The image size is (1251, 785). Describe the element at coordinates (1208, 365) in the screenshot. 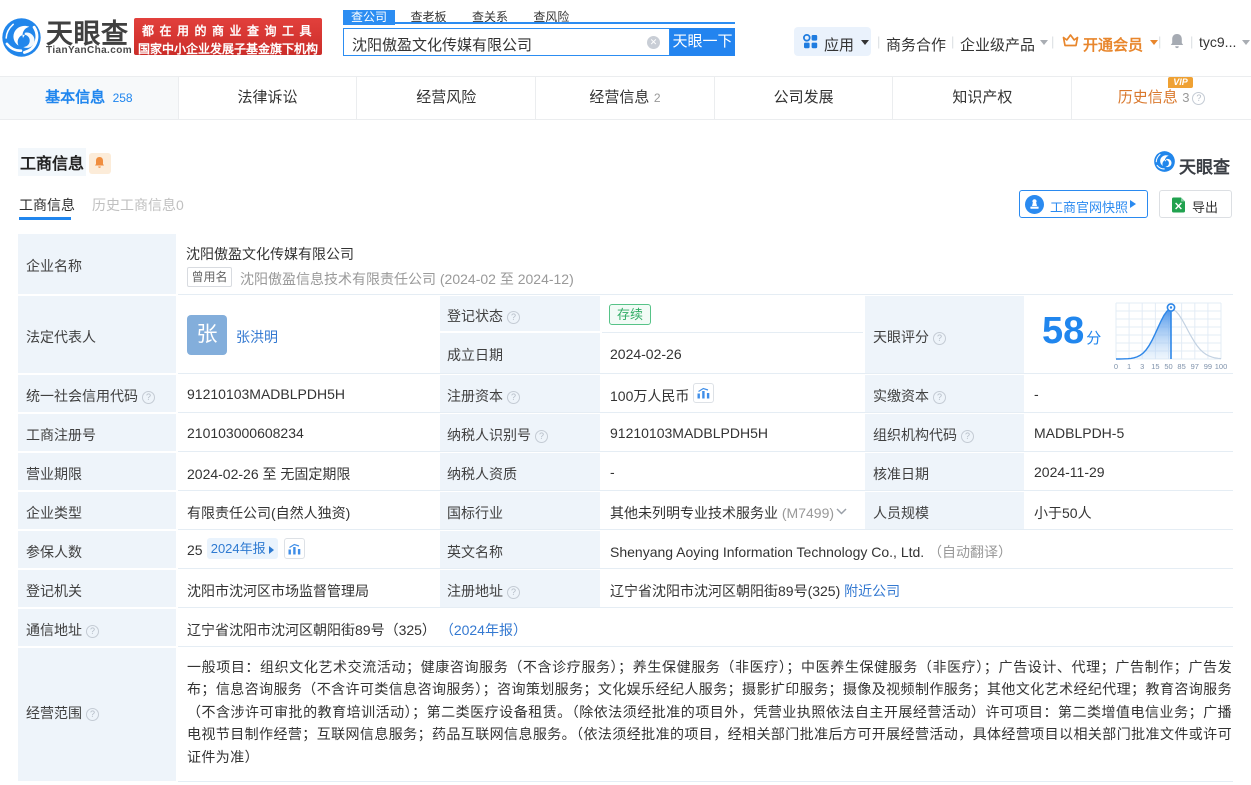

I see `svg-text: 99` at that location.